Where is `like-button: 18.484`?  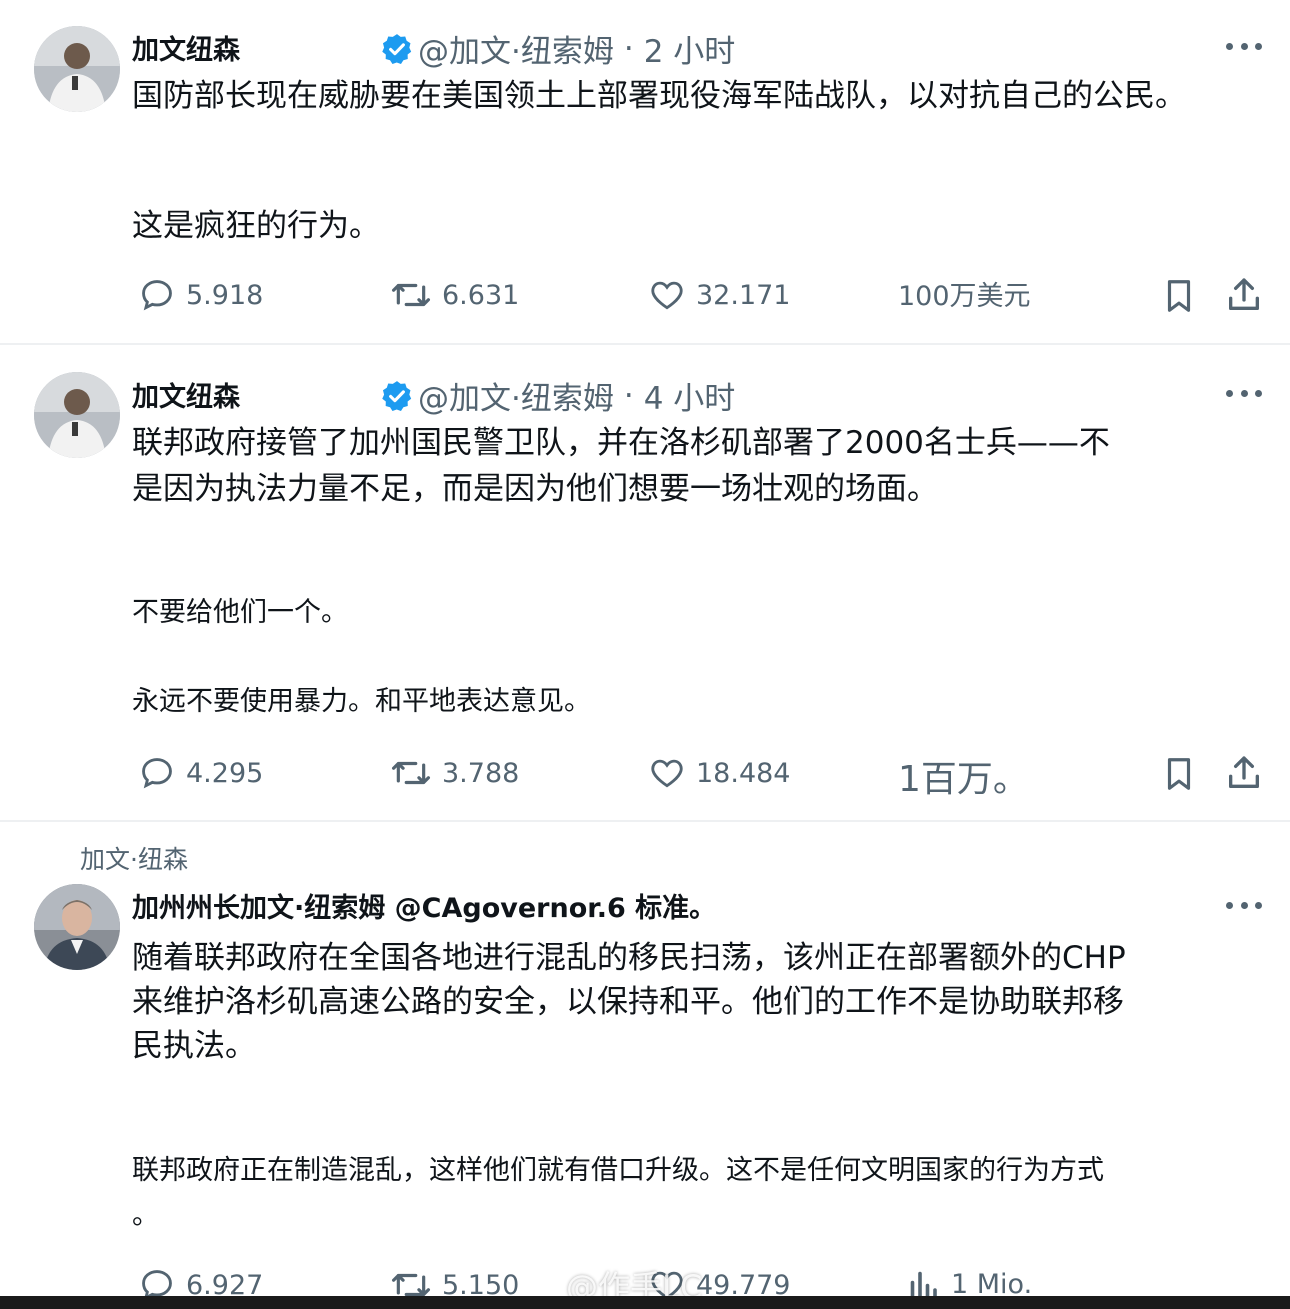 like-button: 18.484 is located at coordinates (719, 773).